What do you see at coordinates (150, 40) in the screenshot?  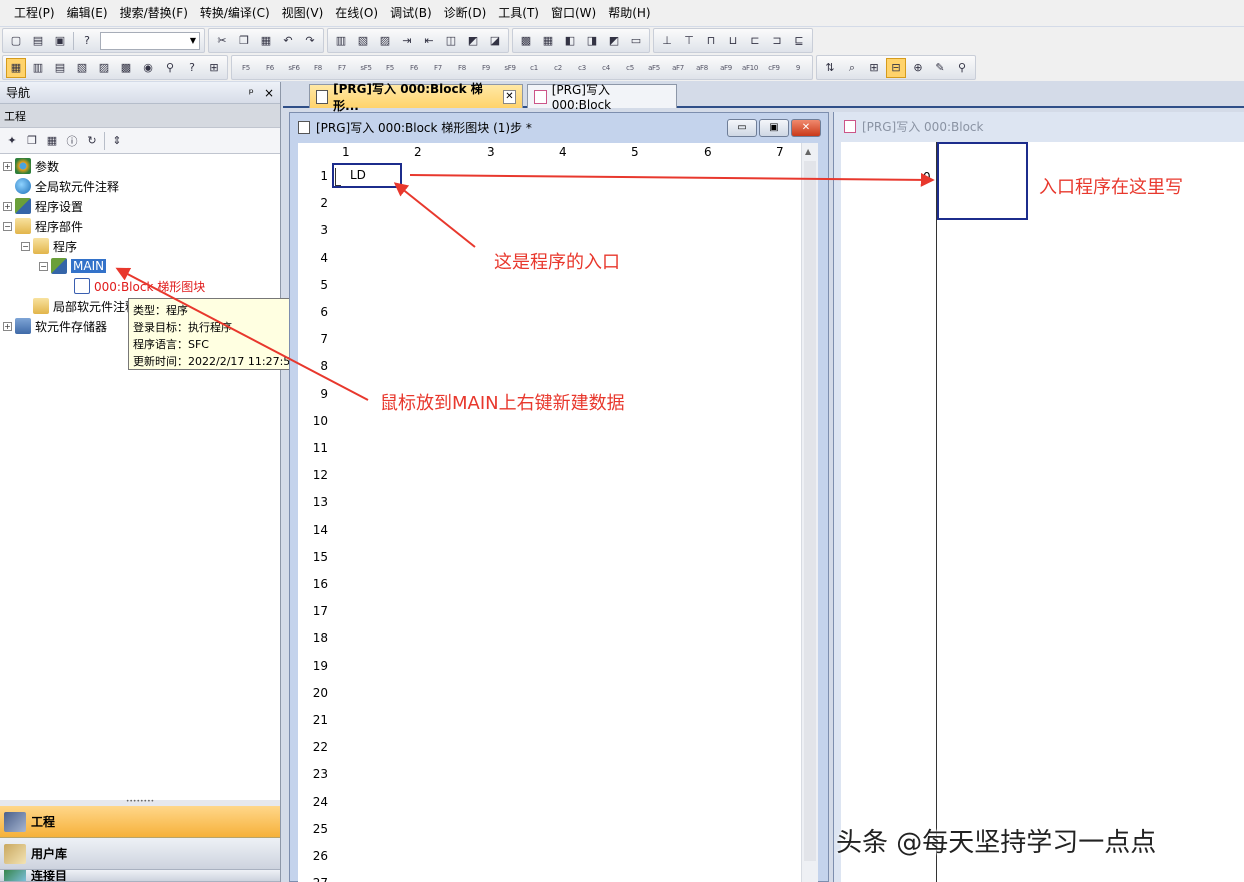 I see `toolbar-combo: ▼` at bounding box center [150, 40].